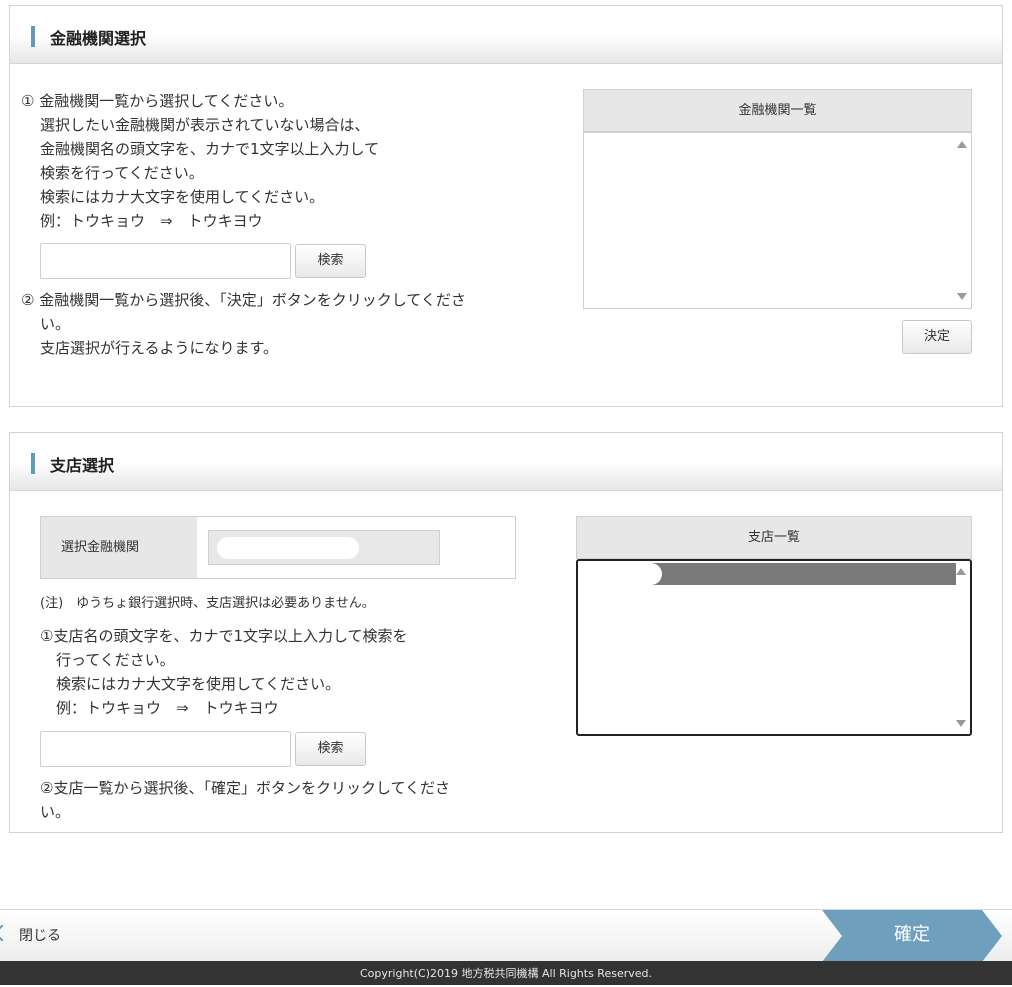  I want to click on branch-search-input, so click(165, 749).